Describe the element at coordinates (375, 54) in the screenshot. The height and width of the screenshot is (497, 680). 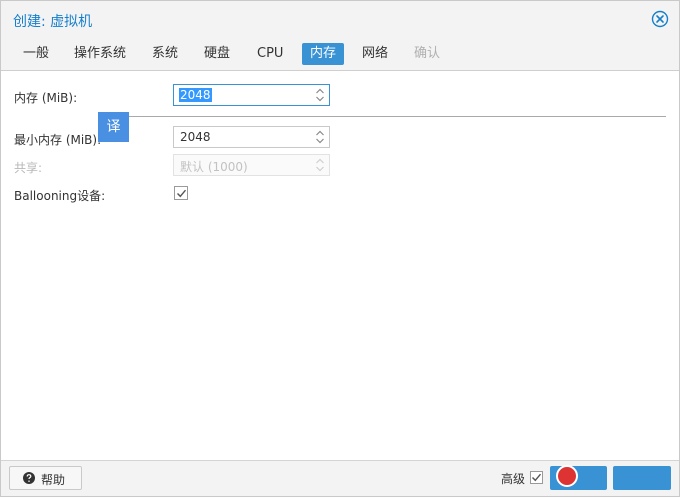
I see `tab-network: 网络` at that location.